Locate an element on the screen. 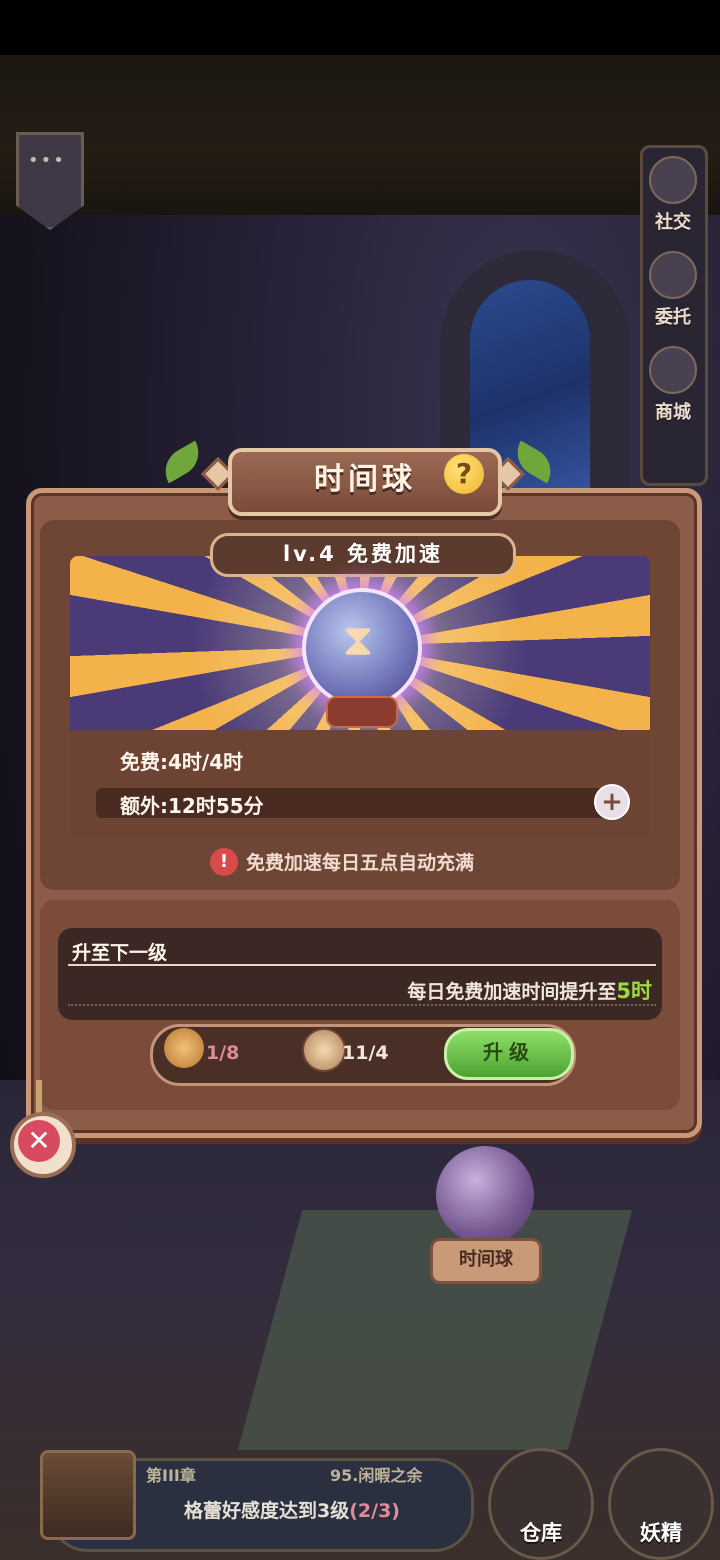  upgrade-button: 升级 is located at coordinates (509, 1054).